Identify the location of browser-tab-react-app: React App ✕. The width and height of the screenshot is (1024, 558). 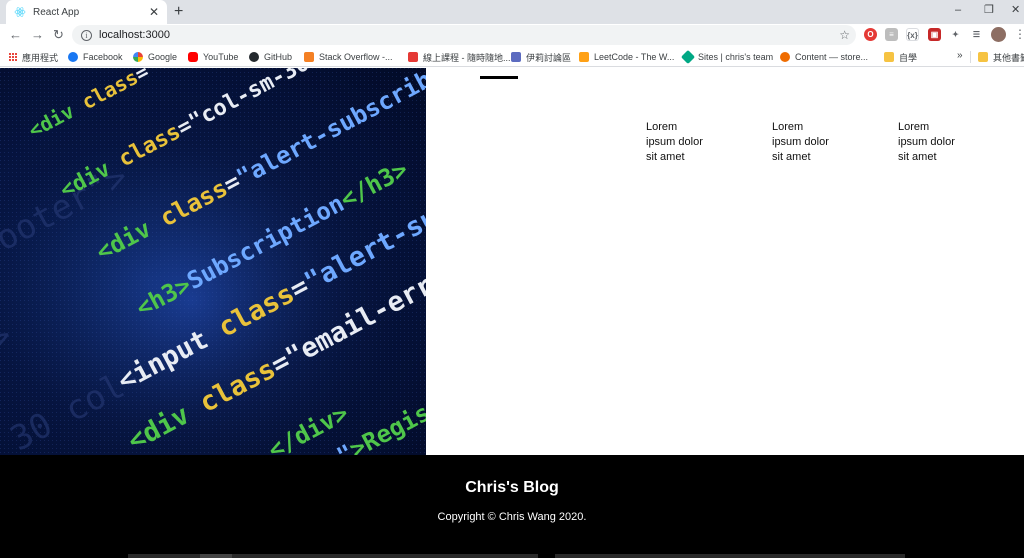
(86, 12).